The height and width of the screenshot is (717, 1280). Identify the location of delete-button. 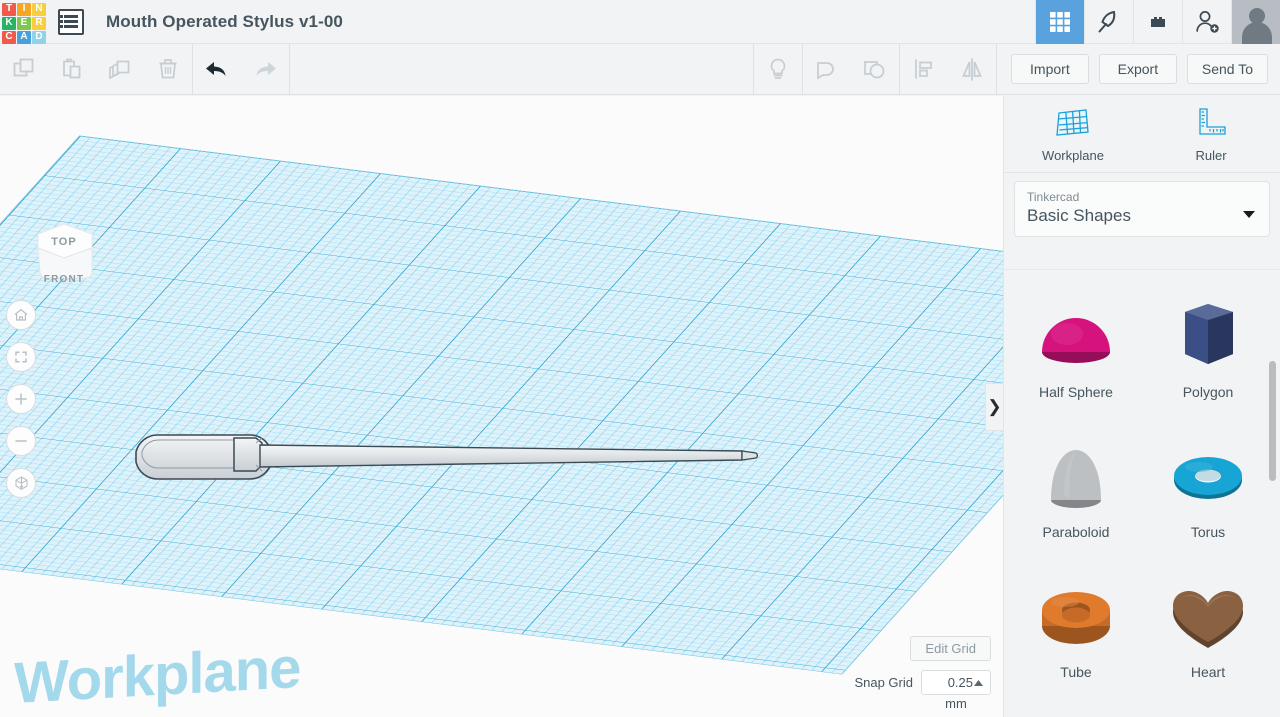
(168, 69).